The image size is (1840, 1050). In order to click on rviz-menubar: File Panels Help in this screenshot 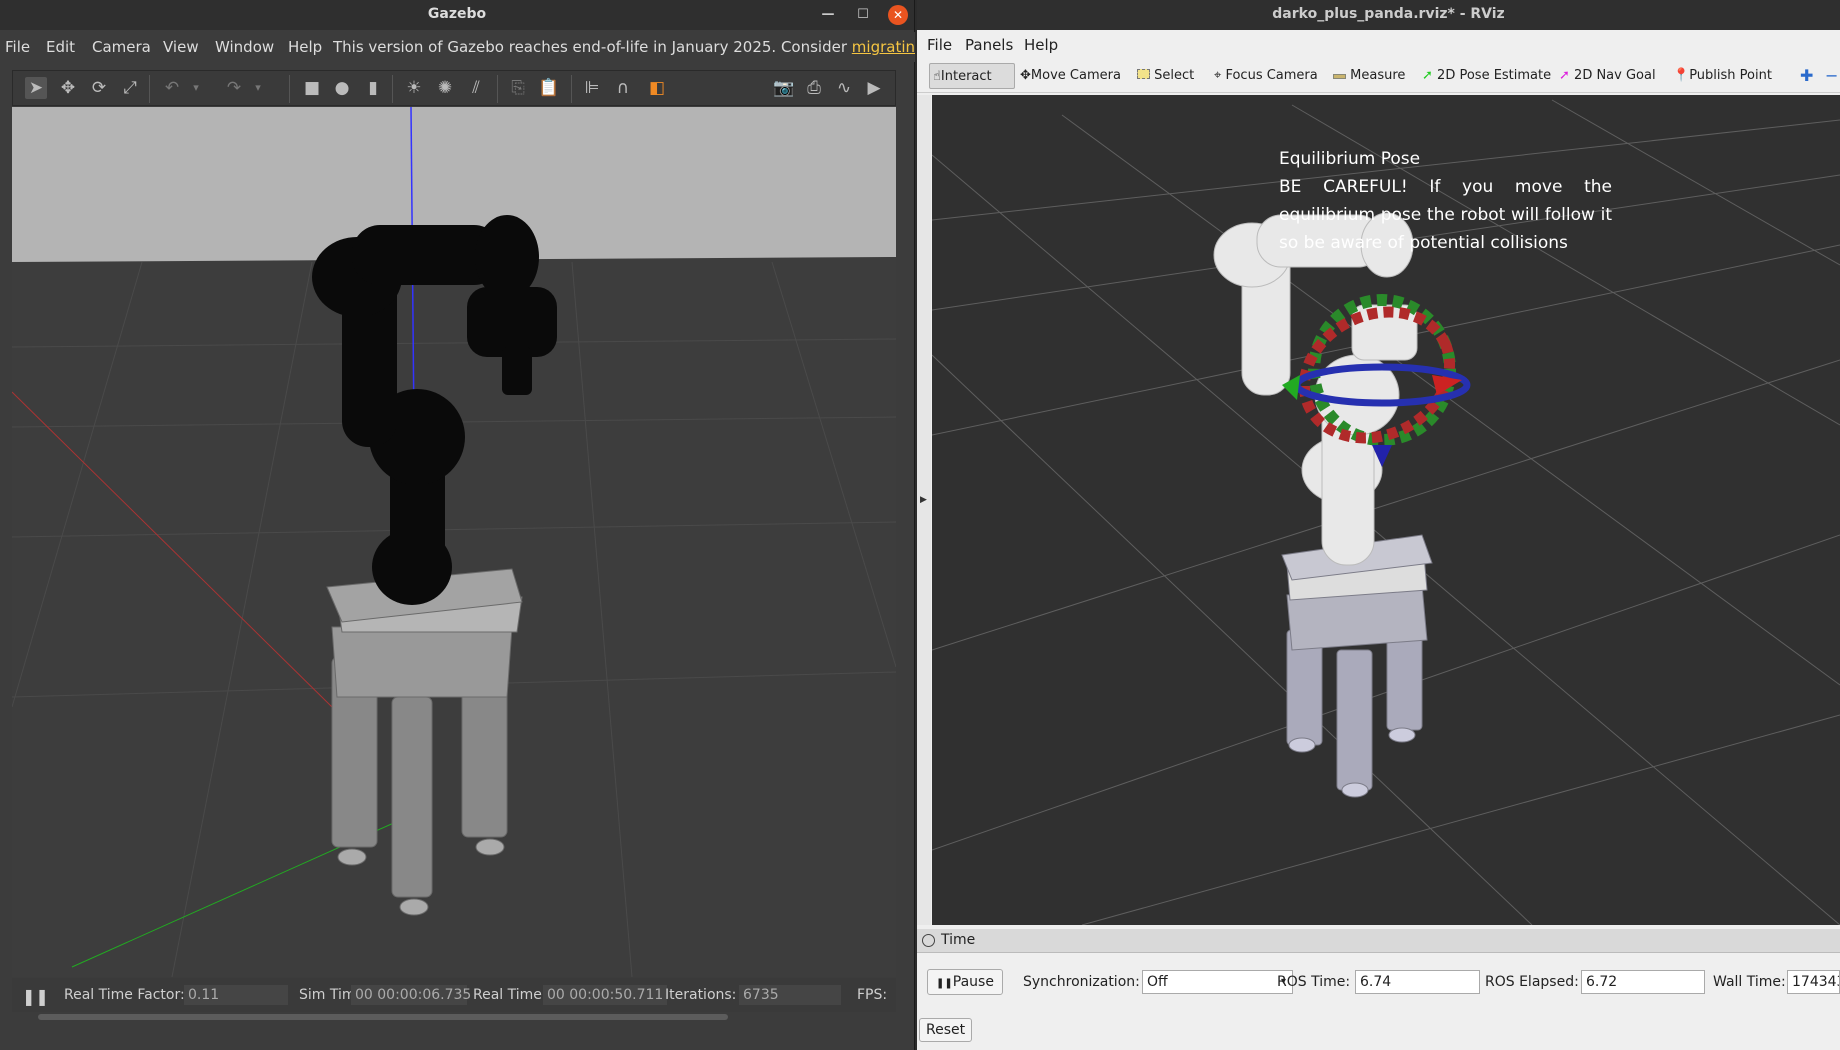, I will do `click(1378, 45)`.